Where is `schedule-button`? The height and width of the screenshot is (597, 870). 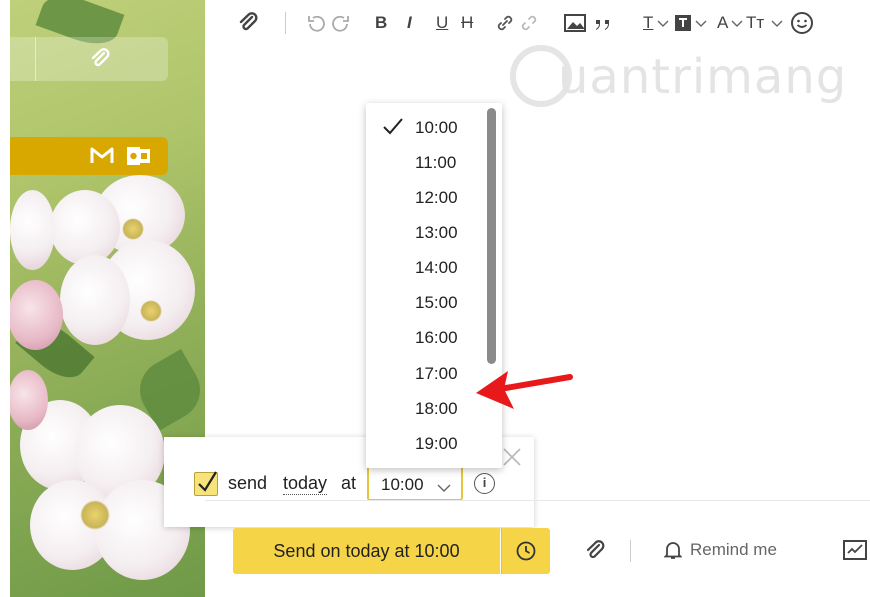 schedule-button is located at coordinates (525, 551).